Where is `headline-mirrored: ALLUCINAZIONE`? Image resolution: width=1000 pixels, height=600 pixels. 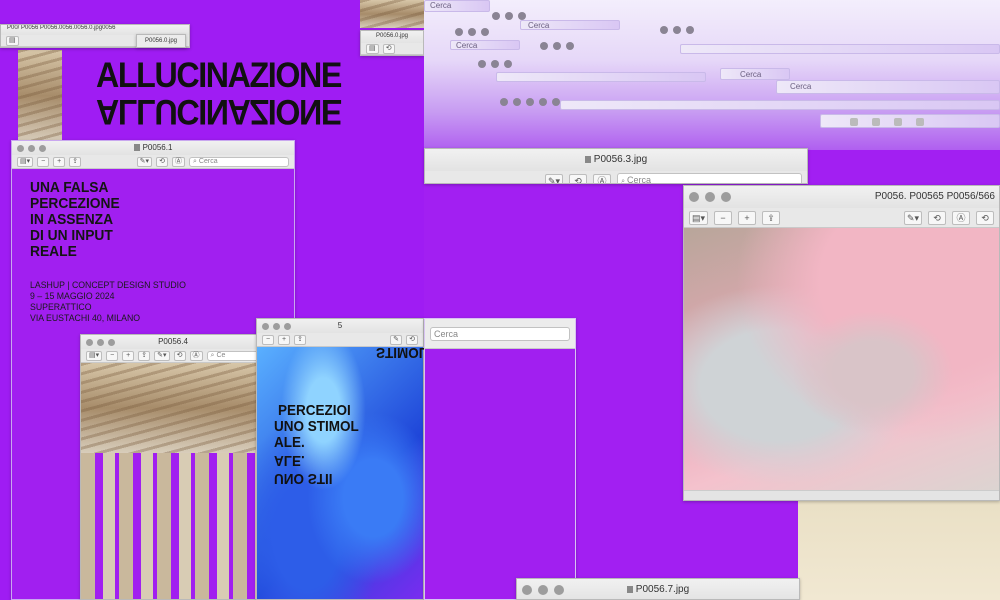 headline-mirrored: ALLUCINAZIONE is located at coordinates (219, 111).